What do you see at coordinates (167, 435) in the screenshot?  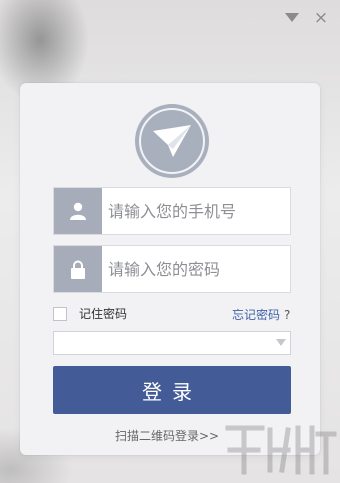 I see `qr-login-link: 扫描二维码登录>>` at bounding box center [167, 435].